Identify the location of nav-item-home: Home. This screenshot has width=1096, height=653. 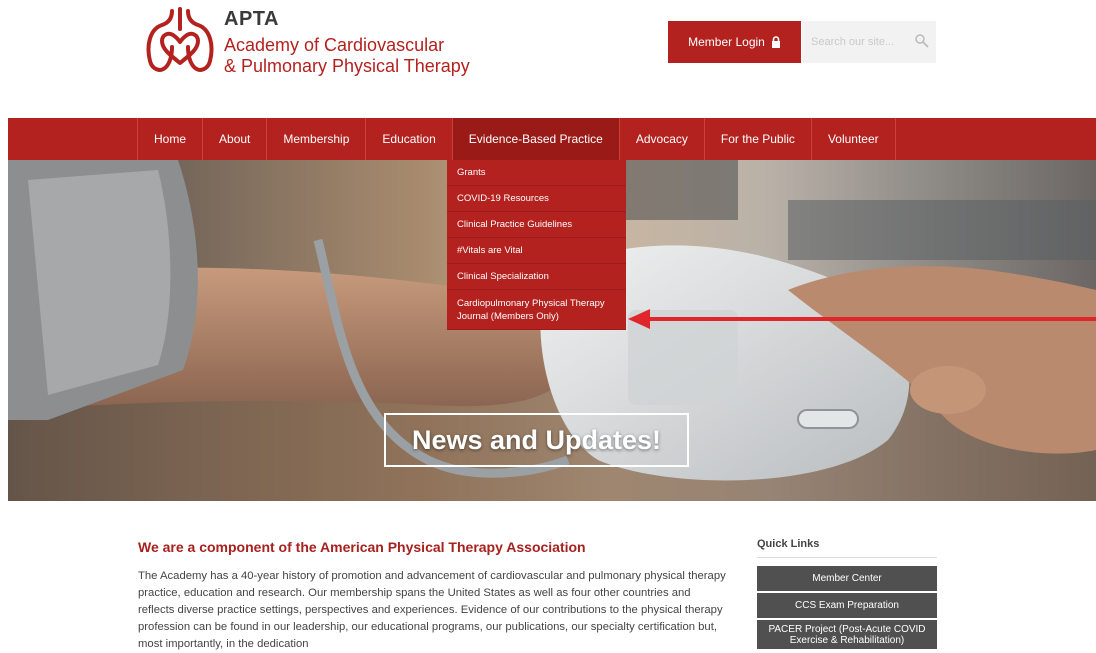
(169, 139).